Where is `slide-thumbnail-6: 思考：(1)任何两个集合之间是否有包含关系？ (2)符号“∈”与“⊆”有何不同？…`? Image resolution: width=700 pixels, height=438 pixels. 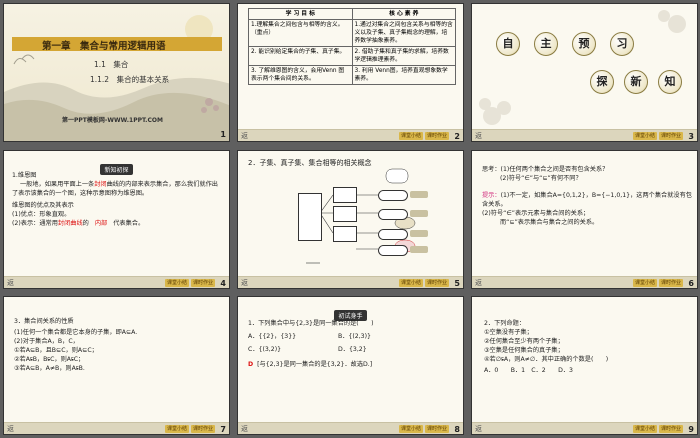 slide-thumbnail-6: 思考：(1)任何两个集合之间是否有包含关系？ (2)符号“∈”与“⊆”有何不同？… is located at coordinates (584, 219).